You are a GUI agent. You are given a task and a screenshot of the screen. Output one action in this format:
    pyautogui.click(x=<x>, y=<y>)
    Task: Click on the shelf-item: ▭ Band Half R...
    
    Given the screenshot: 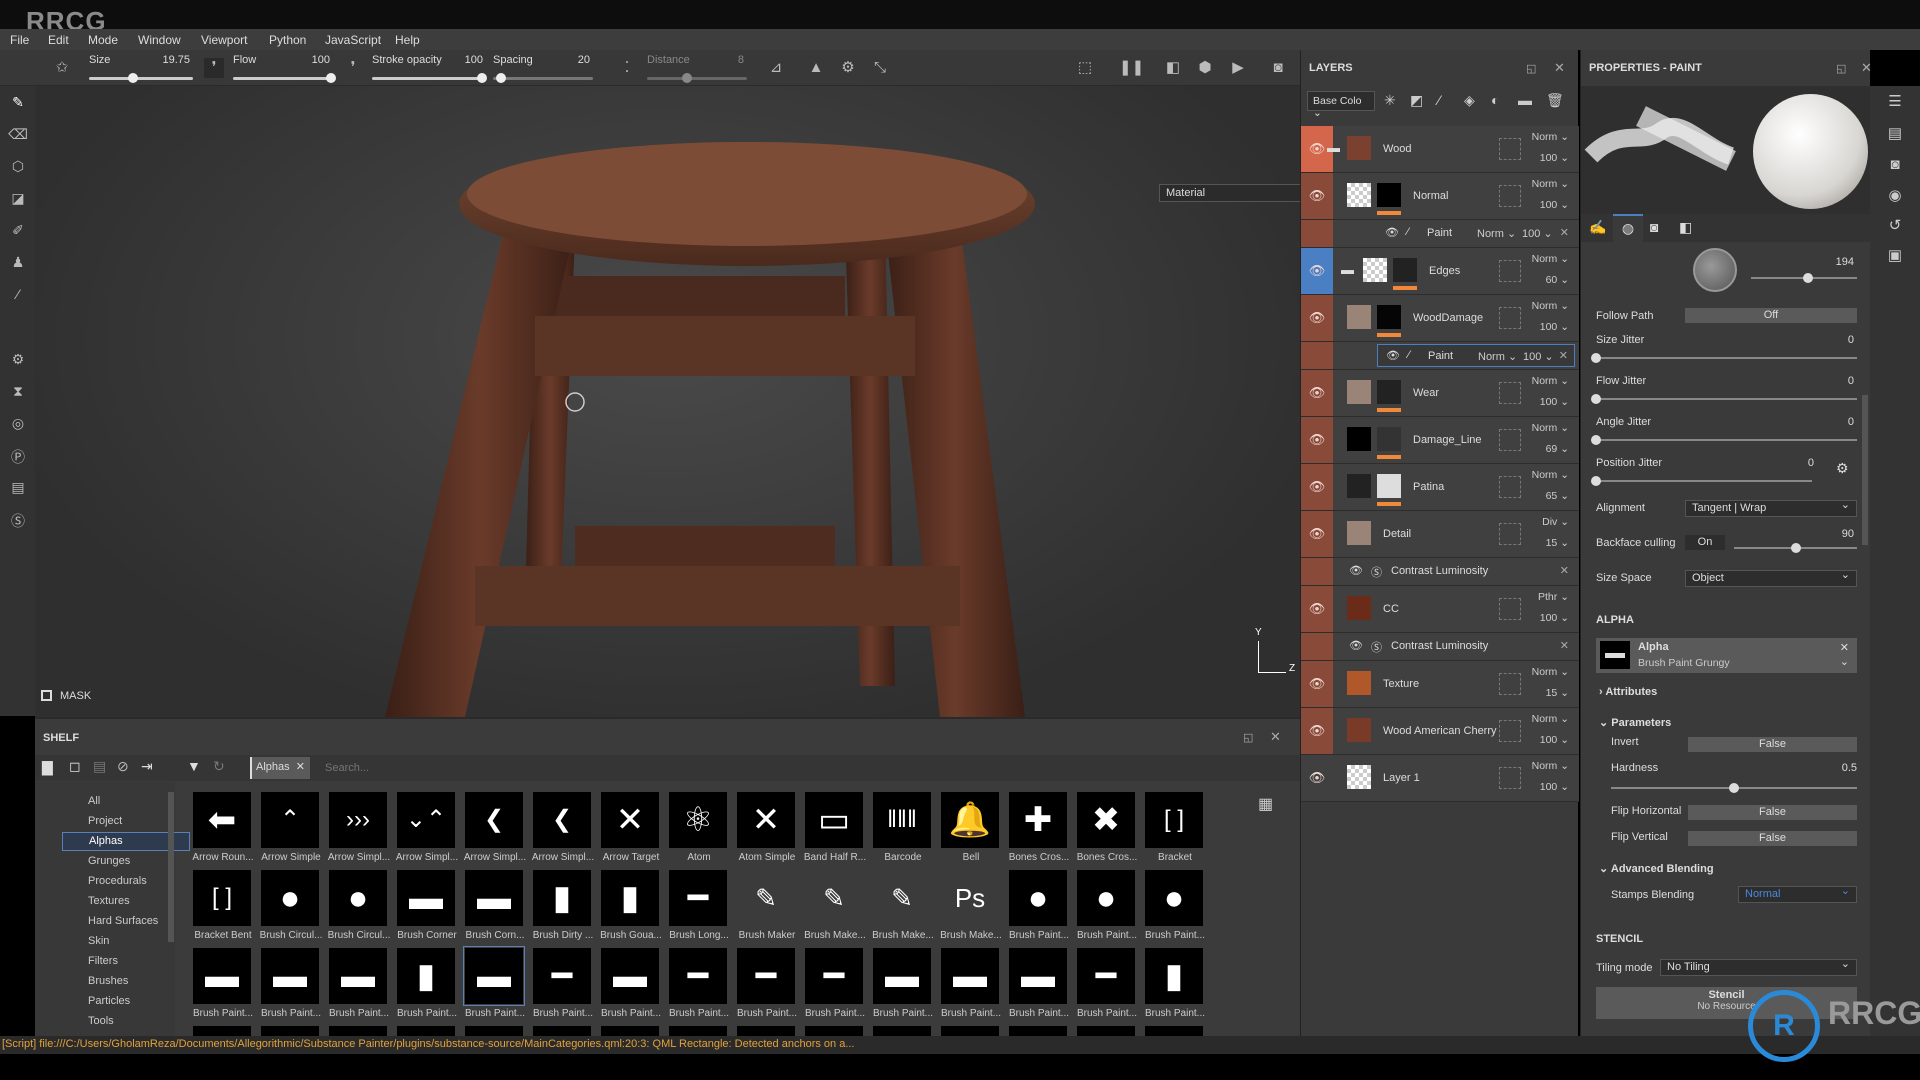 What is the action you would take?
    pyautogui.click(x=835, y=830)
    